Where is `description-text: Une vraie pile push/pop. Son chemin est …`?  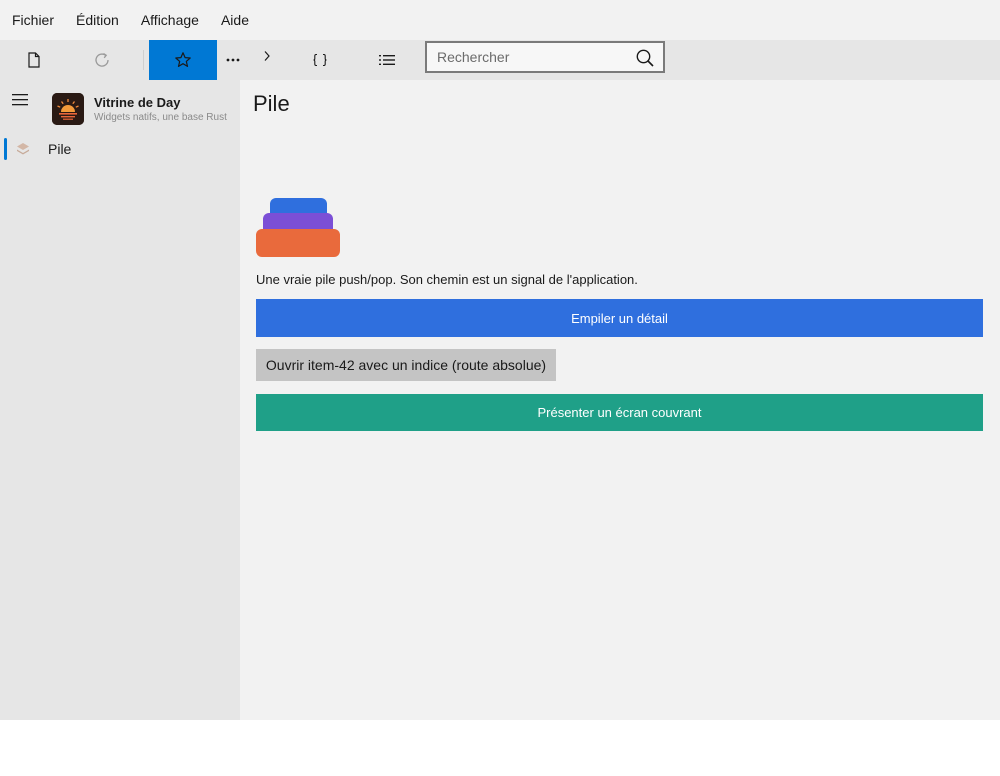 description-text: Une vraie pile push/pop. Son chemin est … is located at coordinates (447, 279).